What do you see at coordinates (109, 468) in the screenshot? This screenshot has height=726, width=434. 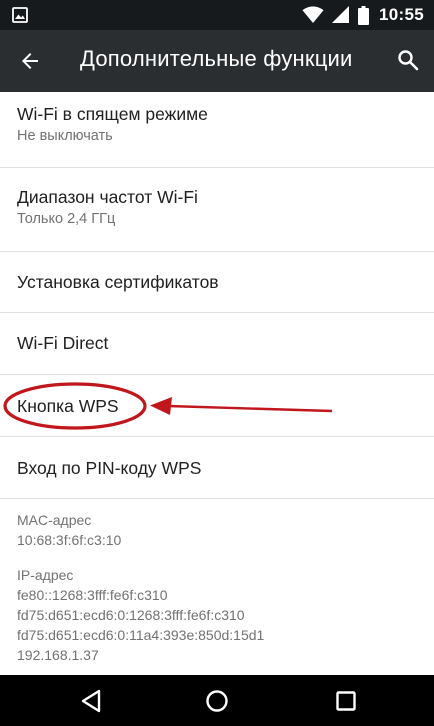 I see `setting-title: Вход по PIN-коду WPS` at bounding box center [109, 468].